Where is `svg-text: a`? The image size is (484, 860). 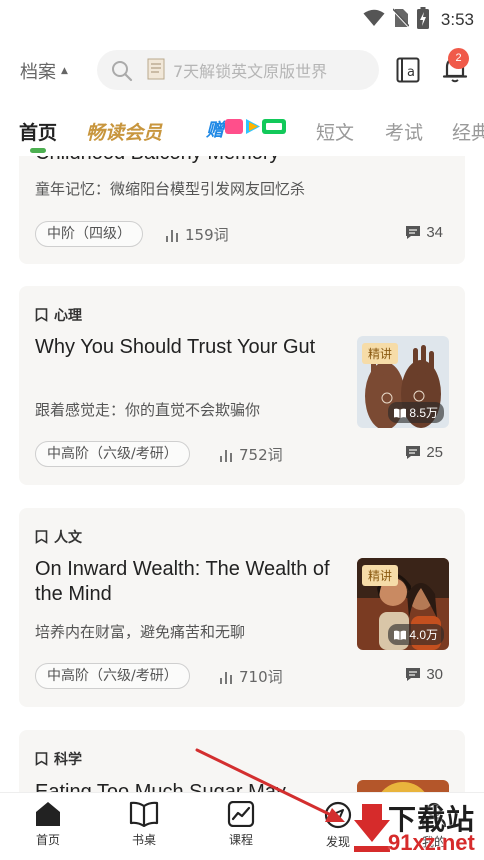
svg-text: a is located at coordinates (411, 72).